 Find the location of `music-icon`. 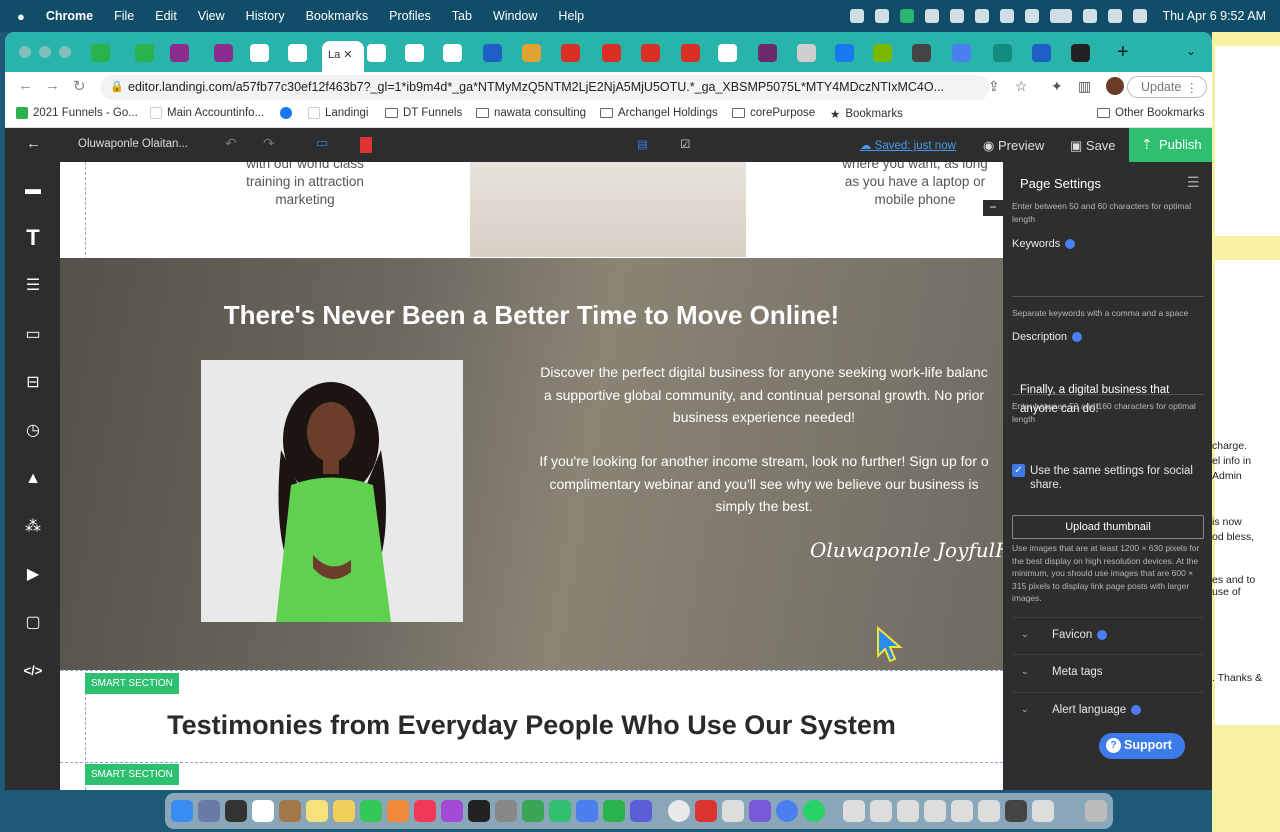

music-icon is located at coordinates (425, 811).